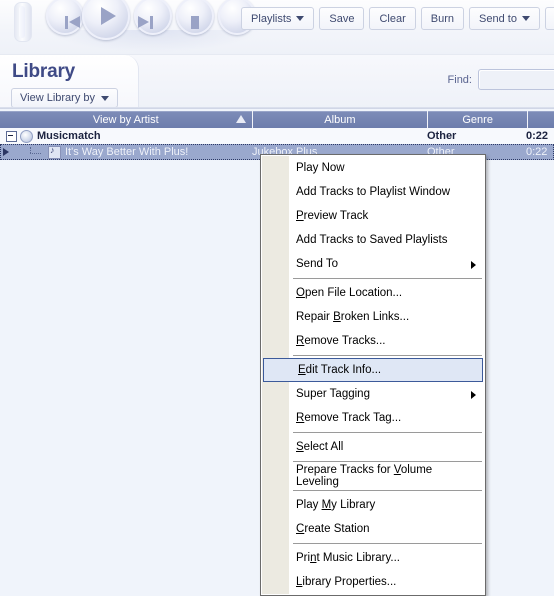 The width and height of the screenshot is (554, 596). Describe the element at coordinates (108, 16) in the screenshot. I see `play-icon` at that location.